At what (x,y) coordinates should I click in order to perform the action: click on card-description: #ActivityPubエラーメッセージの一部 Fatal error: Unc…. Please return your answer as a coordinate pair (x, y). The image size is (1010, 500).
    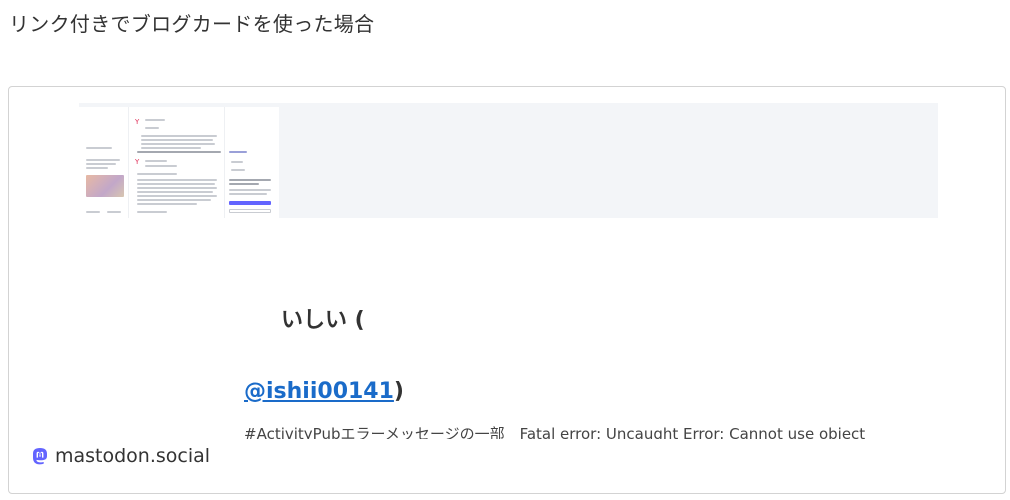
    Looking at the image, I should click on (555, 432).